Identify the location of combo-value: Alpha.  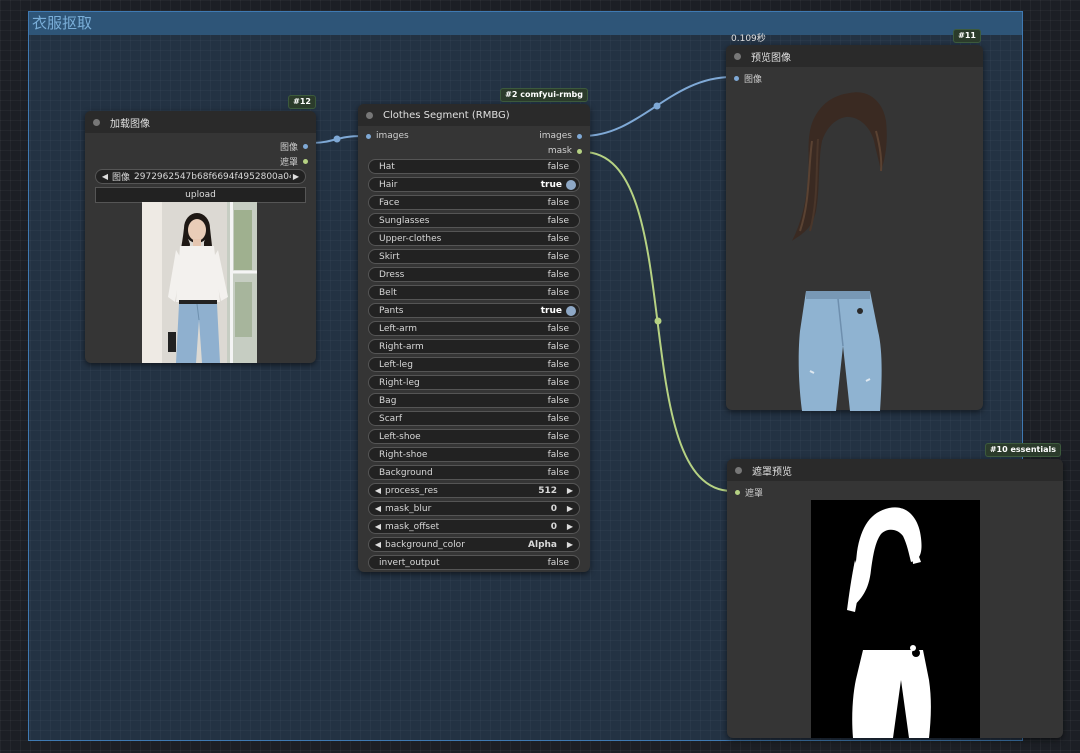
(542, 544).